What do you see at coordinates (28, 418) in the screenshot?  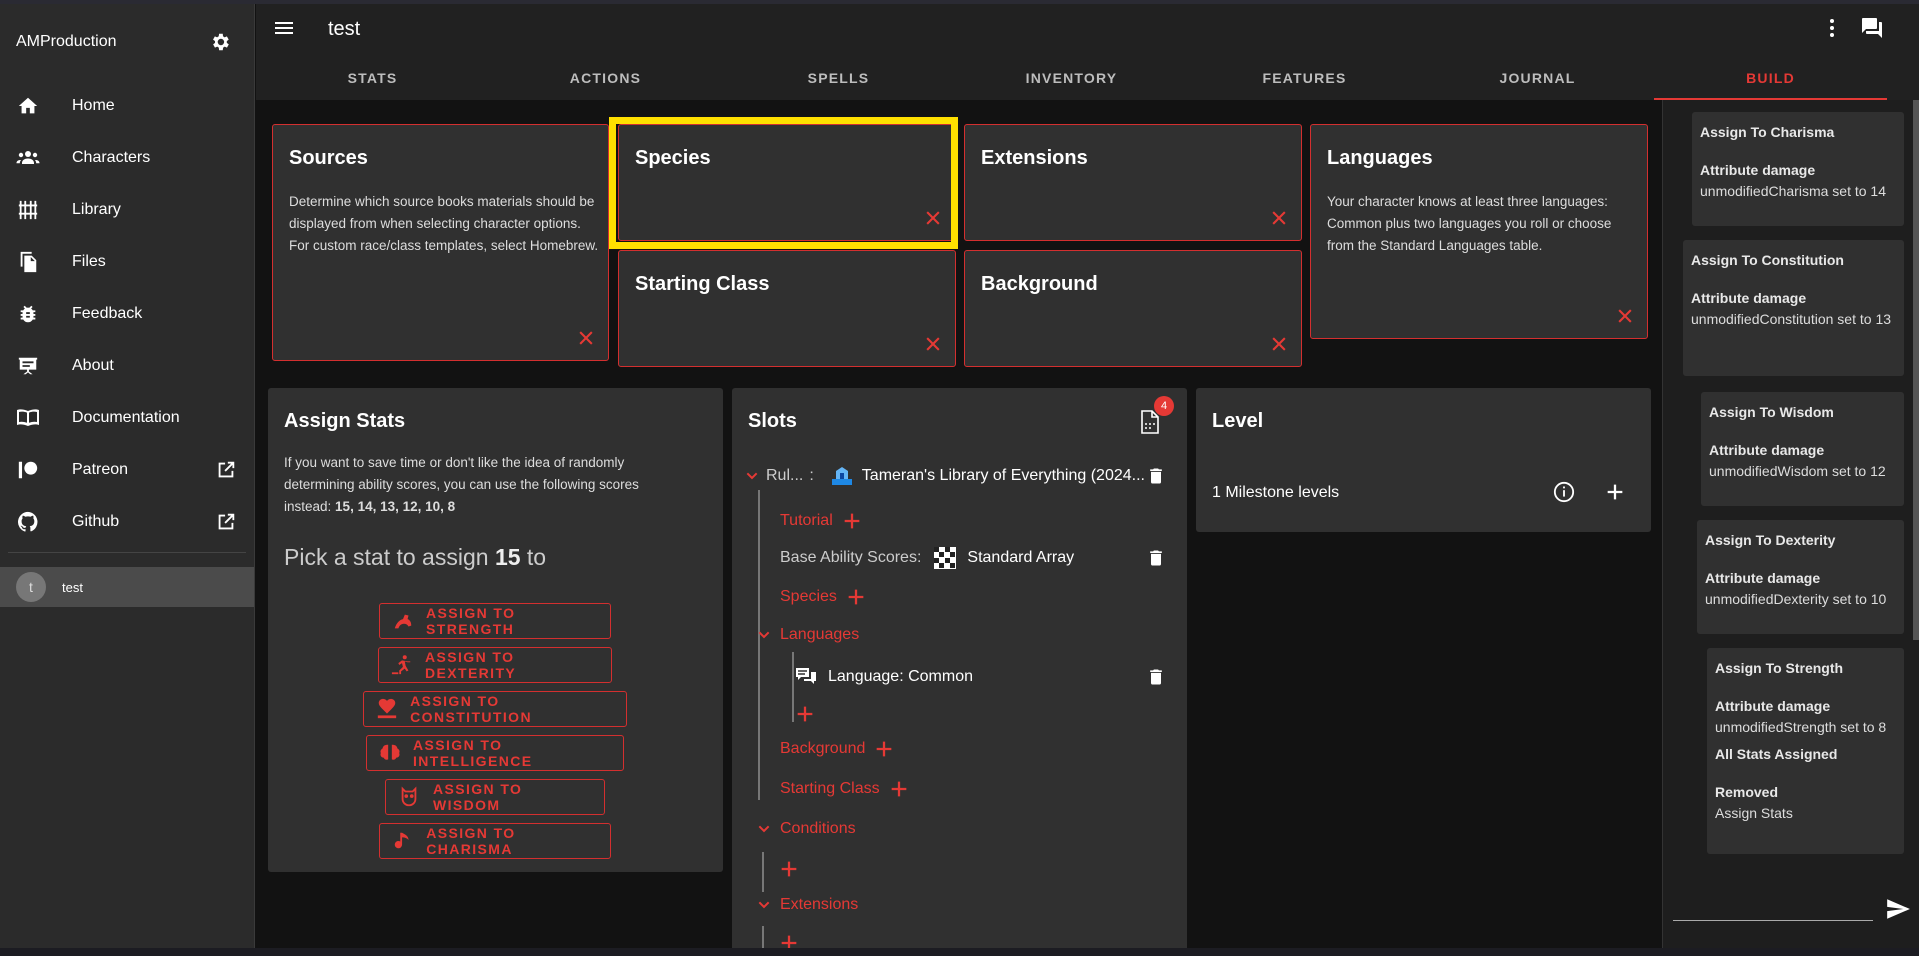 I see `book-icon` at bounding box center [28, 418].